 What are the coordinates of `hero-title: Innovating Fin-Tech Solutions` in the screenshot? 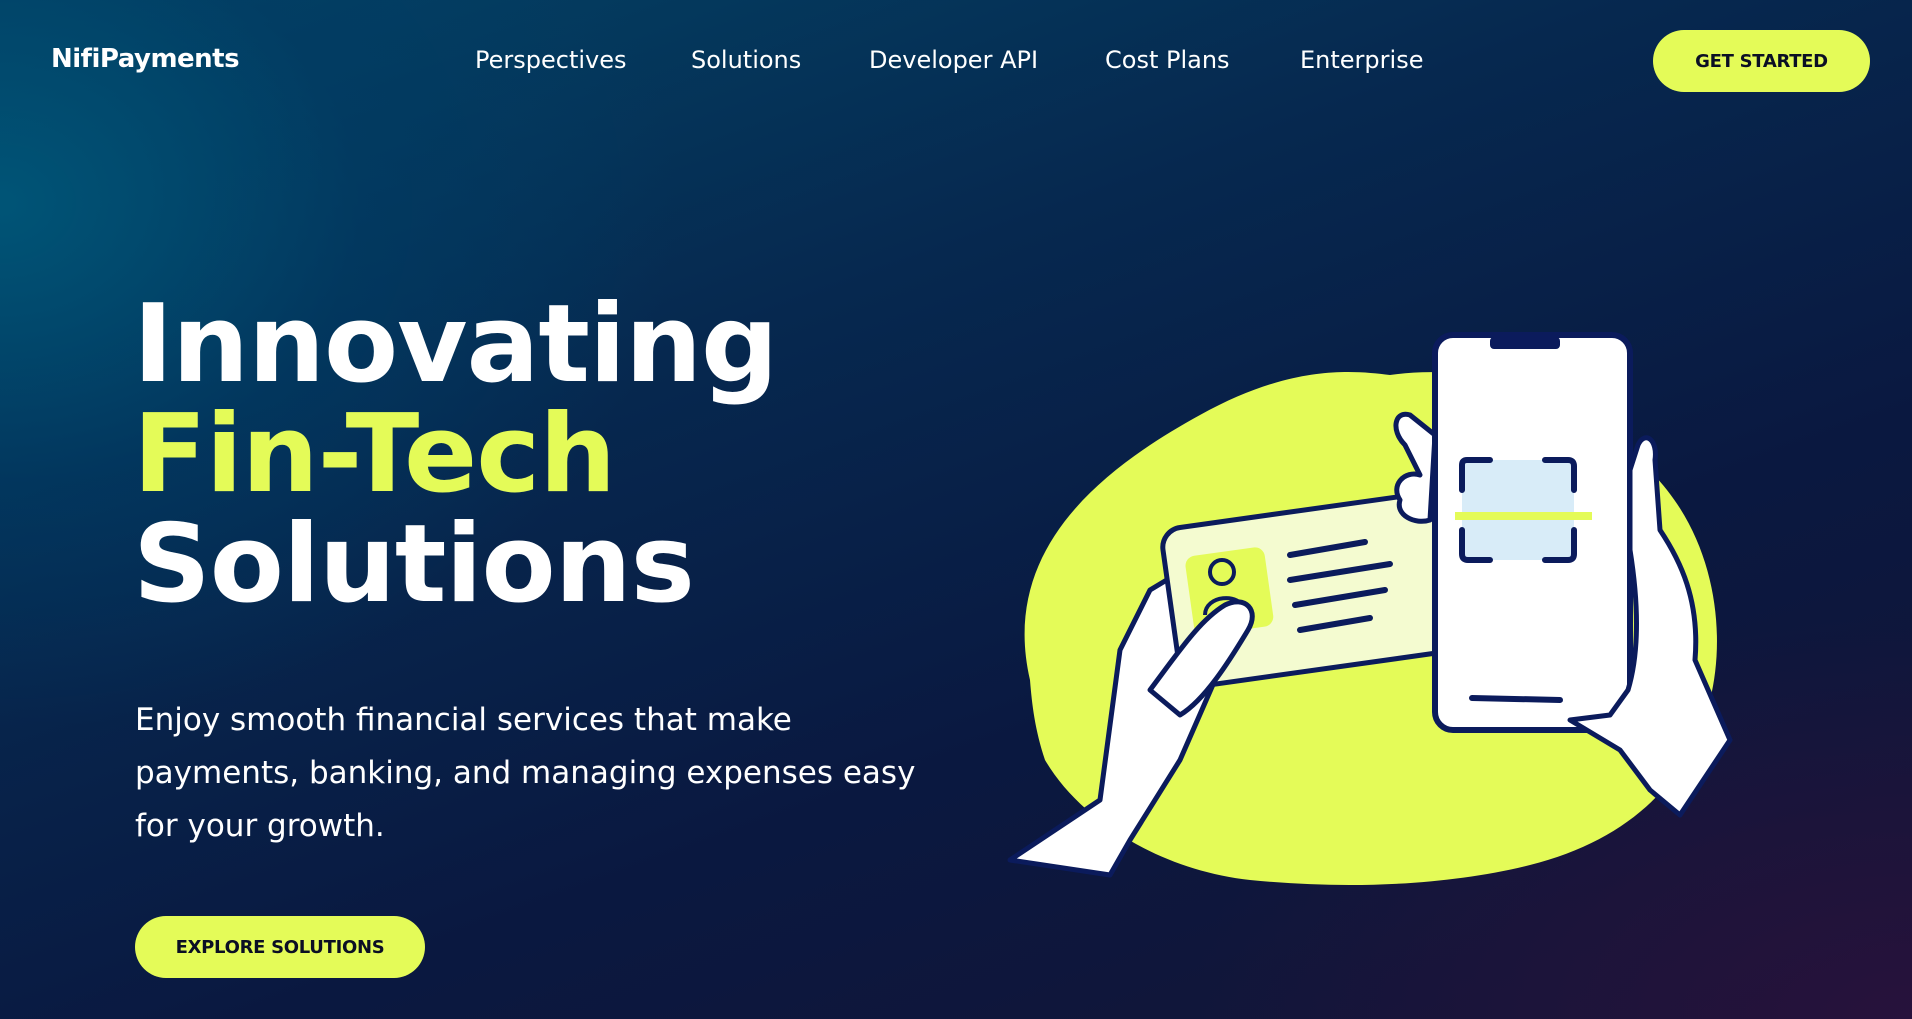 It's located at (455, 454).